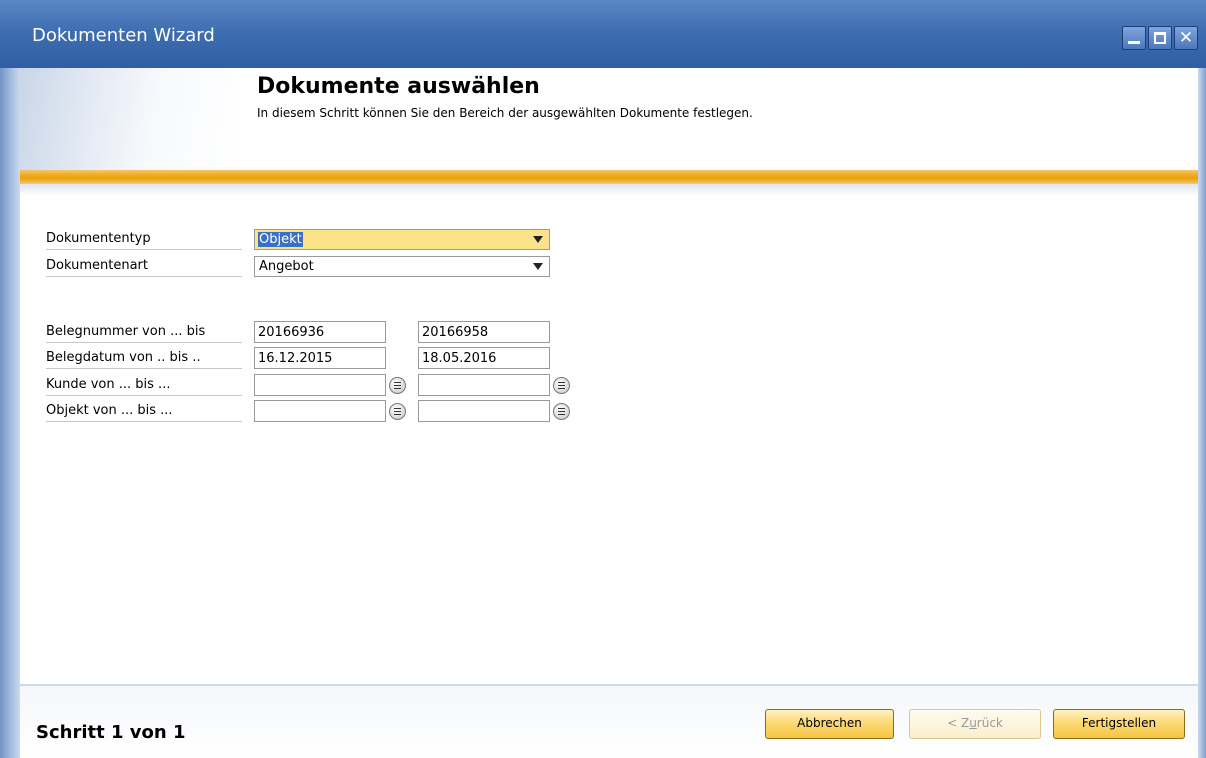 The image size is (1206, 758). I want to click on belegdatum-label: Belegdatum von .. bis .., so click(144, 358).